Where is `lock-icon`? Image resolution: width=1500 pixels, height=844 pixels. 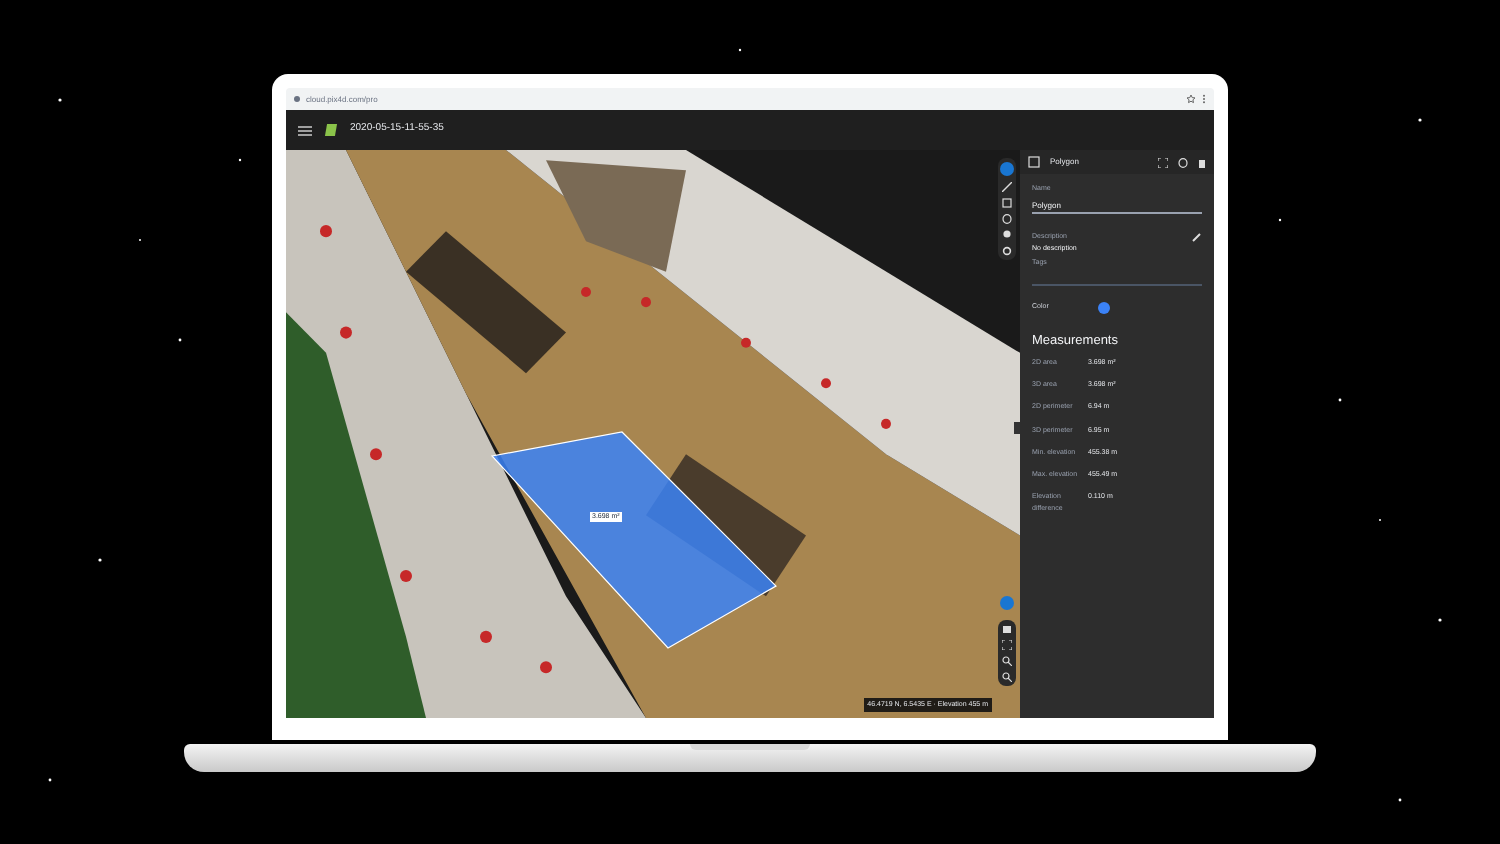
lock-icon is located at coordinates (297, 99).